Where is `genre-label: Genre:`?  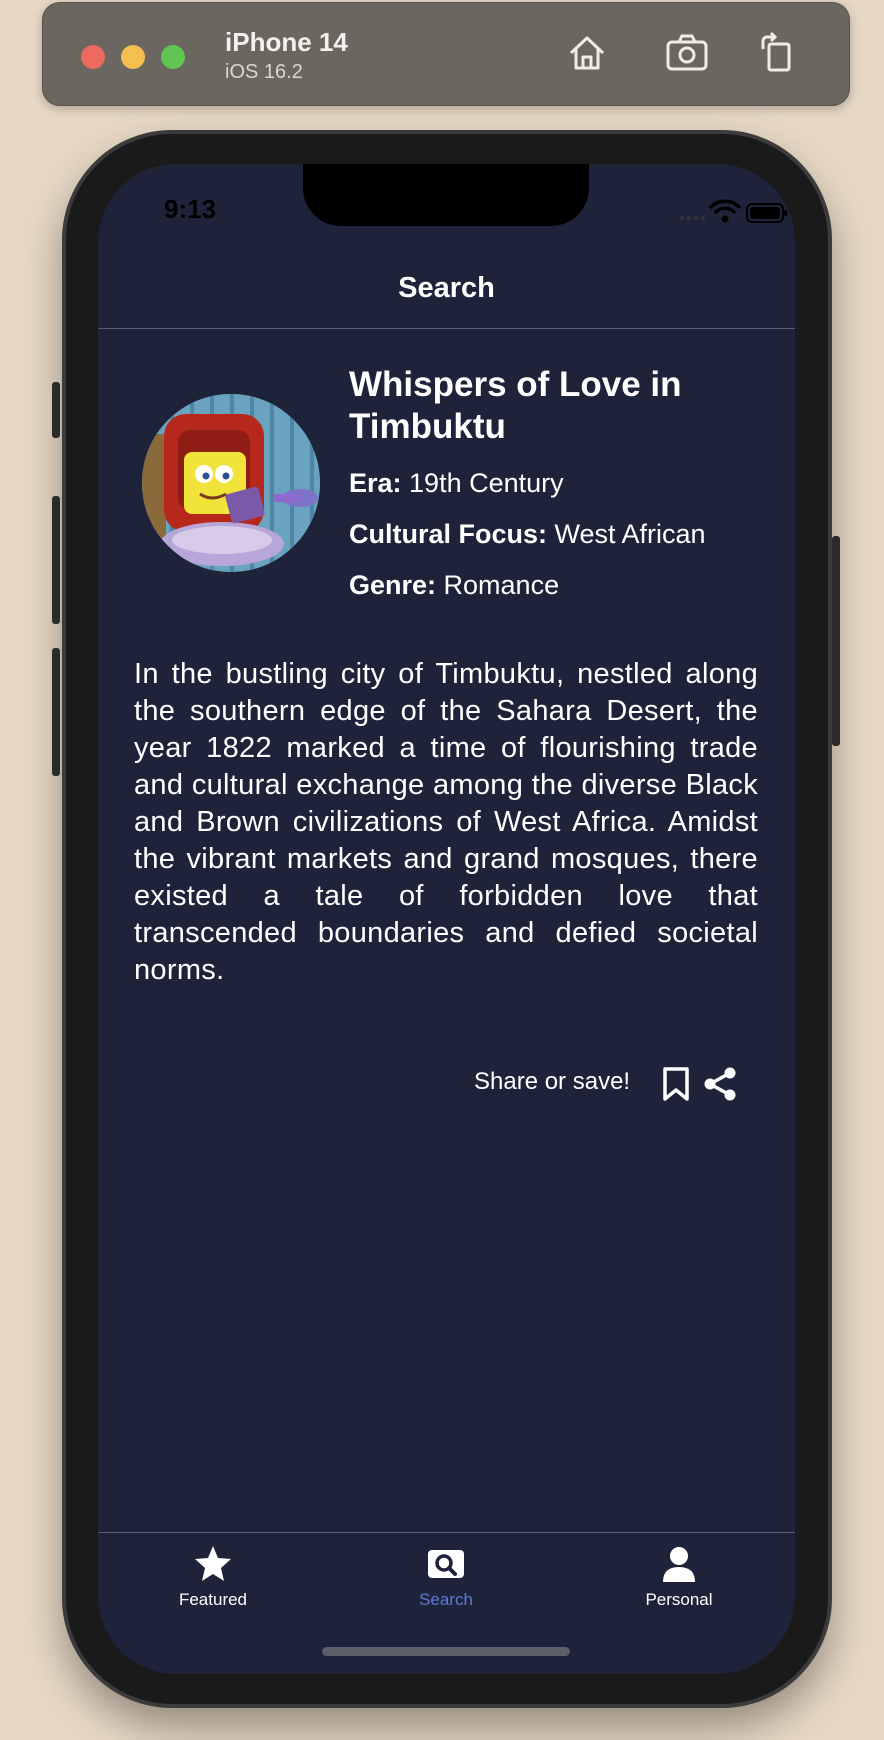
genre-label: Genre: is located at coordinates (393, 585).